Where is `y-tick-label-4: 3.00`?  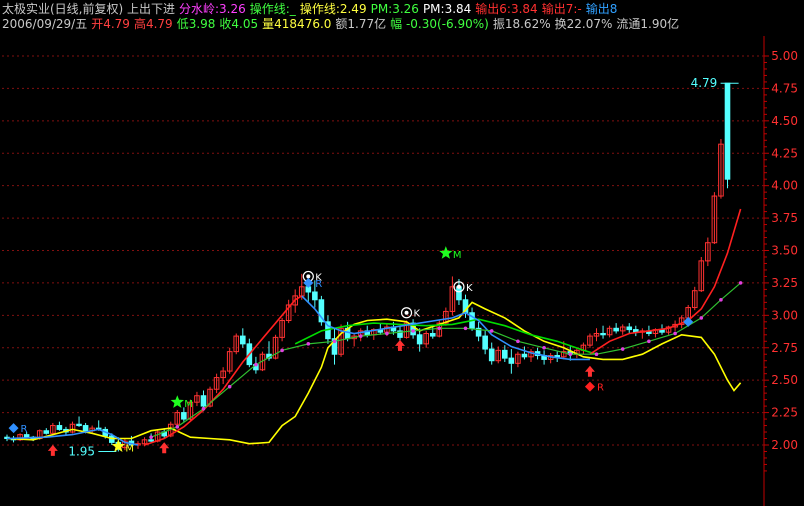
y-tick-label-4: 3.00 is located at coordinates (784, 315).